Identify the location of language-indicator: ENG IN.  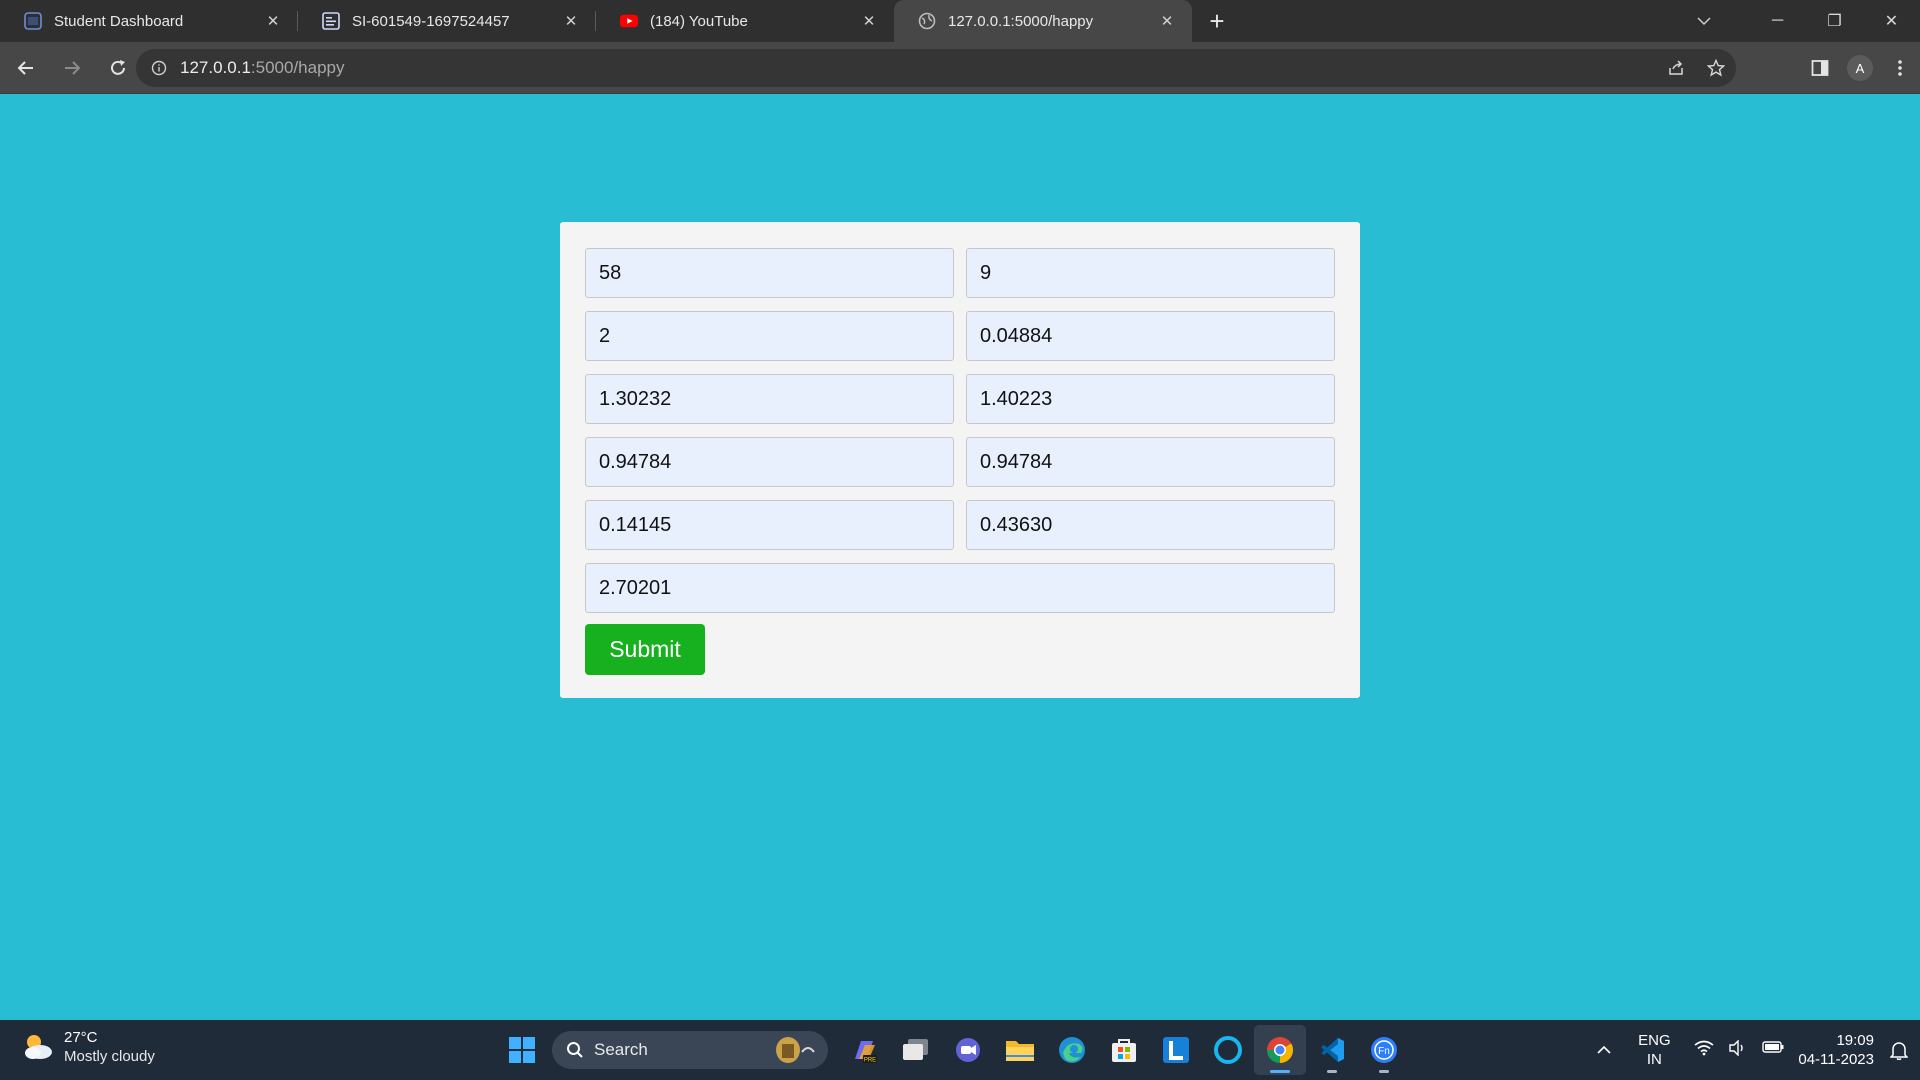
(1654, 1050).